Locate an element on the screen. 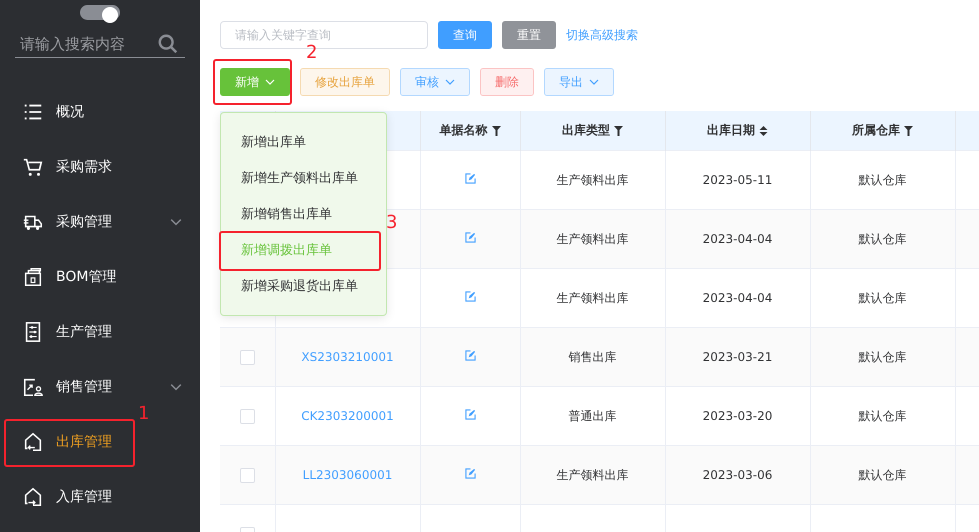  column-header: 单据名称 is located at coordinates (470, 130).